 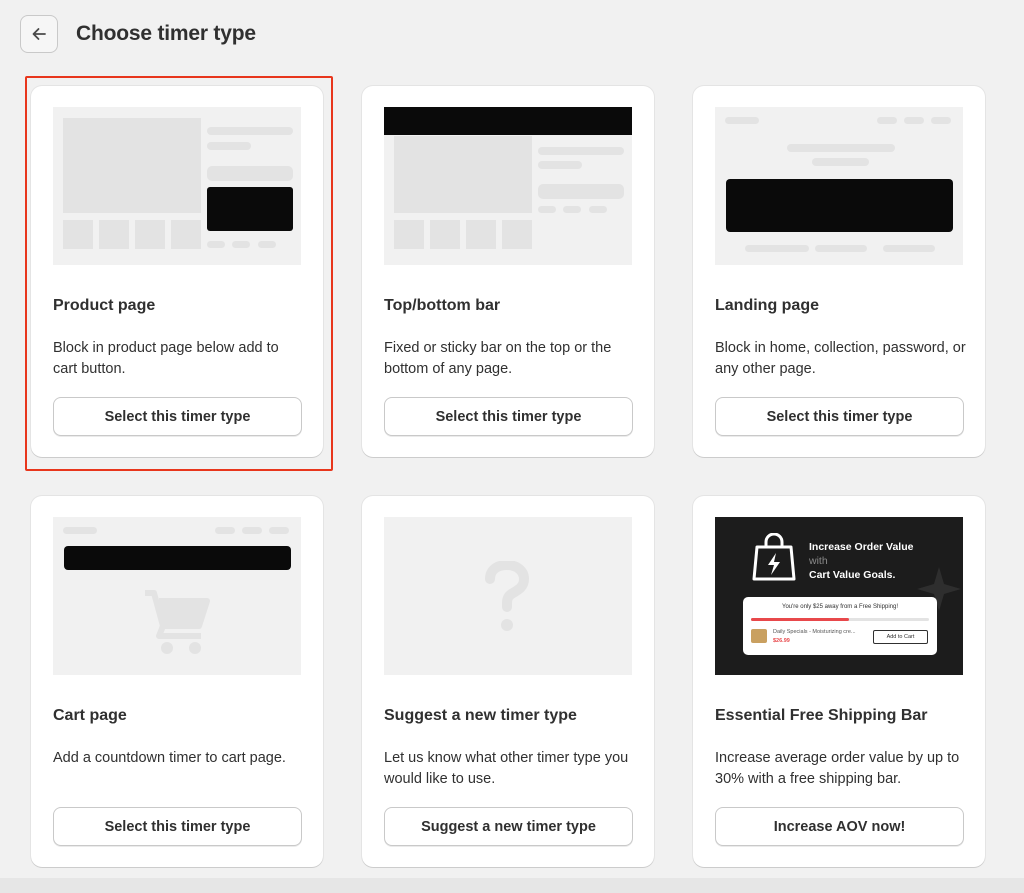 I want to click on shopping-bag-bolt-icon, so click(x=774, y=557).